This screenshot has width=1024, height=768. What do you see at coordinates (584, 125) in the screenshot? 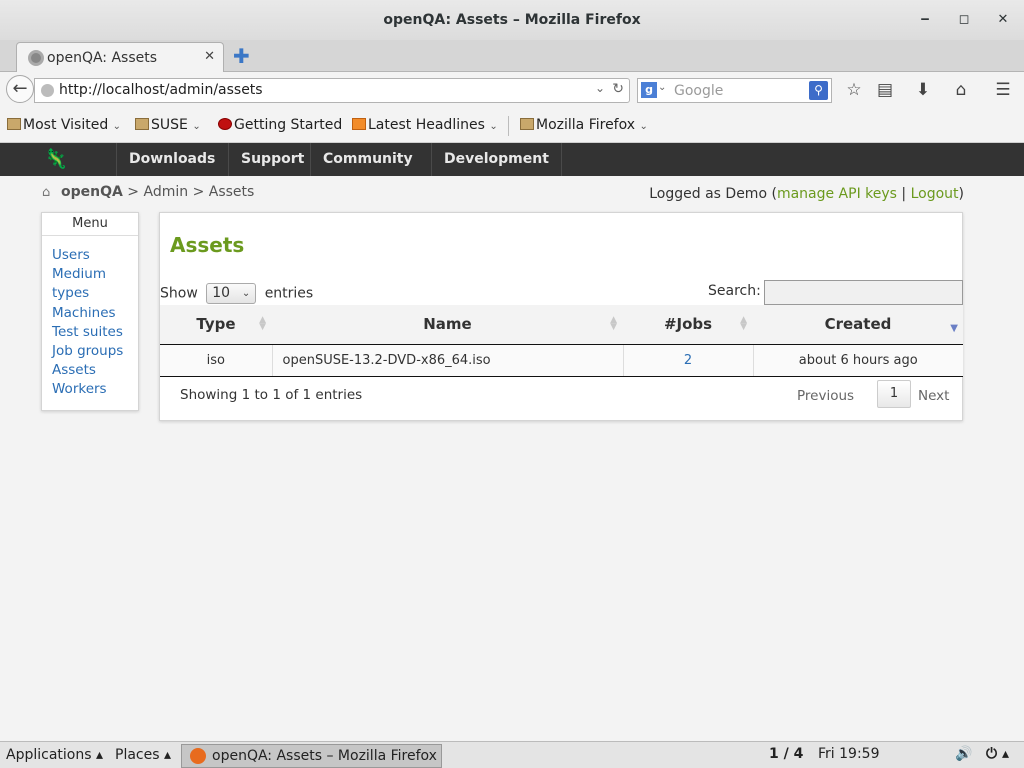
I see `bookmark-mozilla-firefox: Mozilla Firefox ⌄` at bounding box center [584, 125].